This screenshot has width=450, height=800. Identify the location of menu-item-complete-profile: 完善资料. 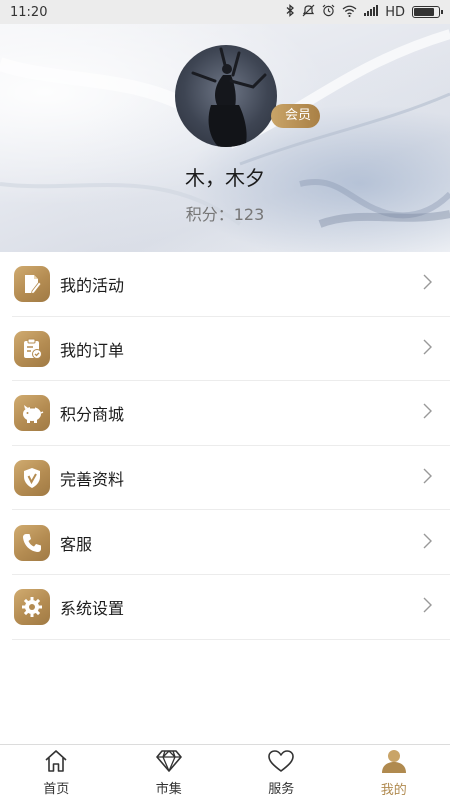
(225, 478).